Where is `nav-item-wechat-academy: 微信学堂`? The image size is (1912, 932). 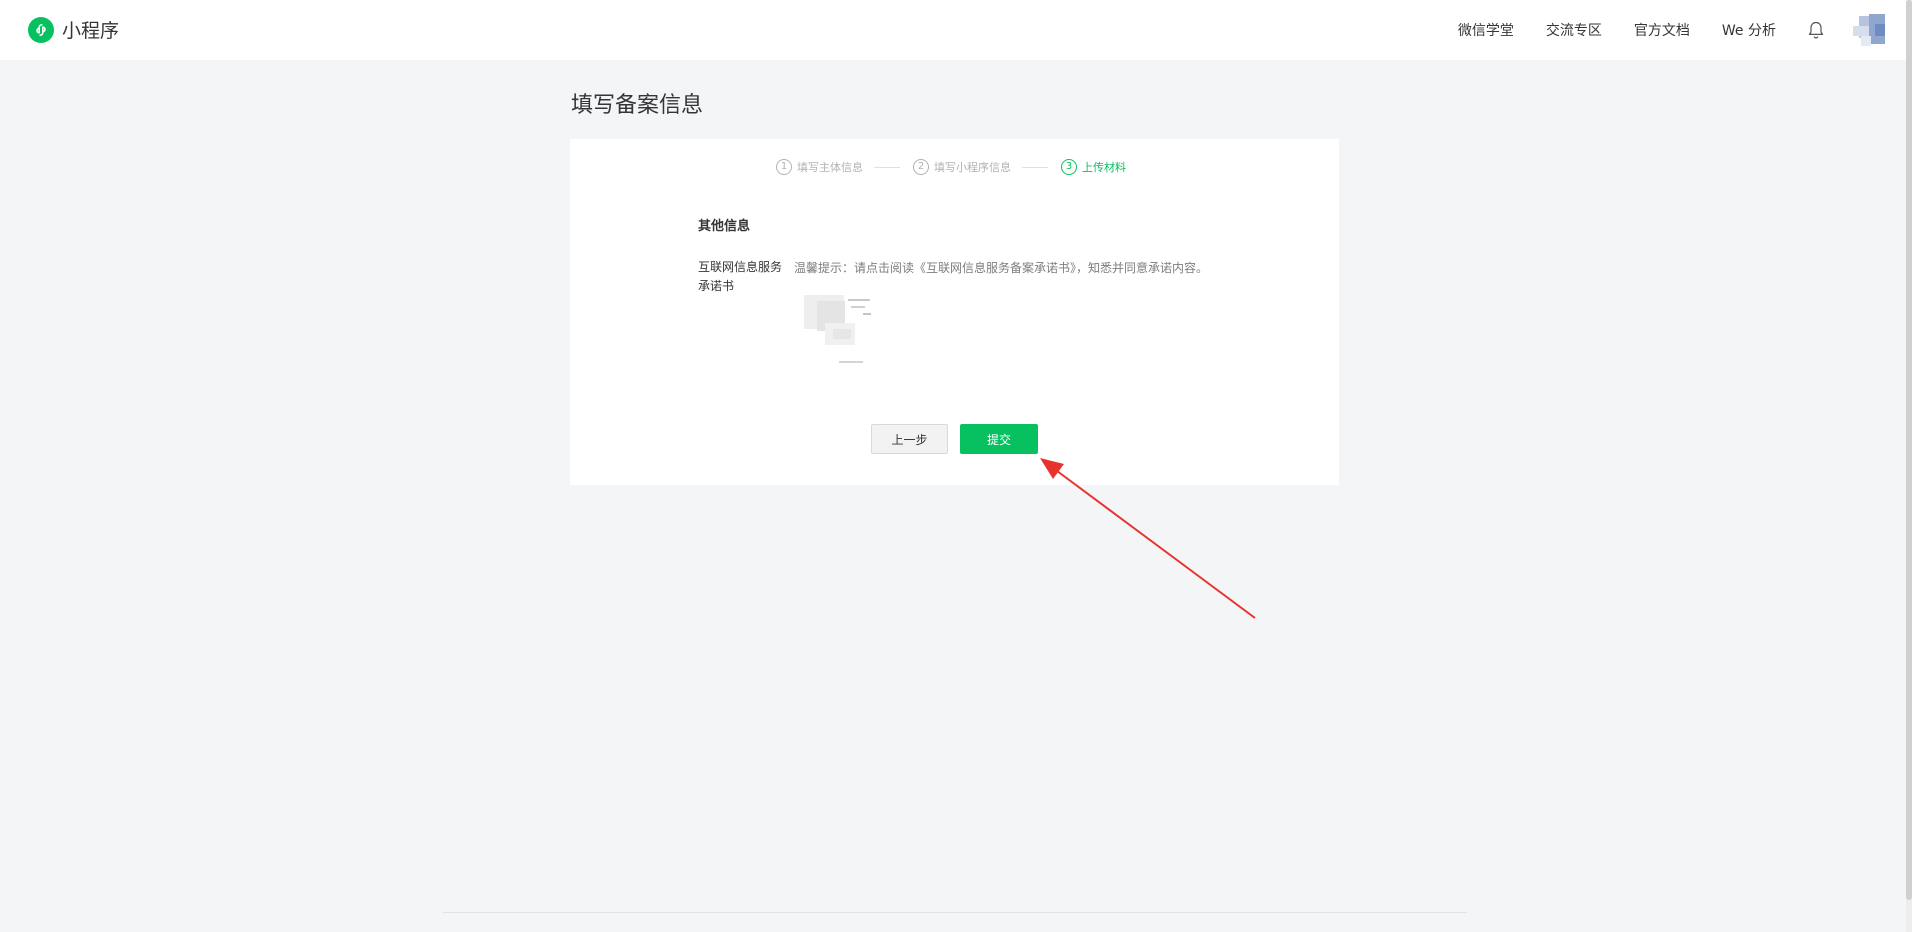 nav-item-wechat-academy: 微信学堂 is located at coordinates (1486, 30).